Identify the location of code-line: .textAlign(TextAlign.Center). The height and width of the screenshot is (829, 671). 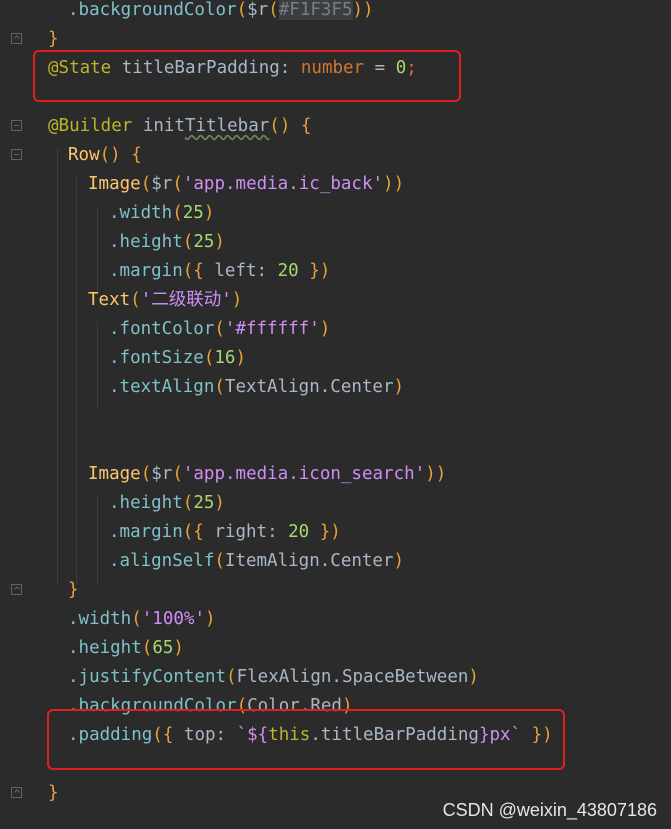
(256, 387).